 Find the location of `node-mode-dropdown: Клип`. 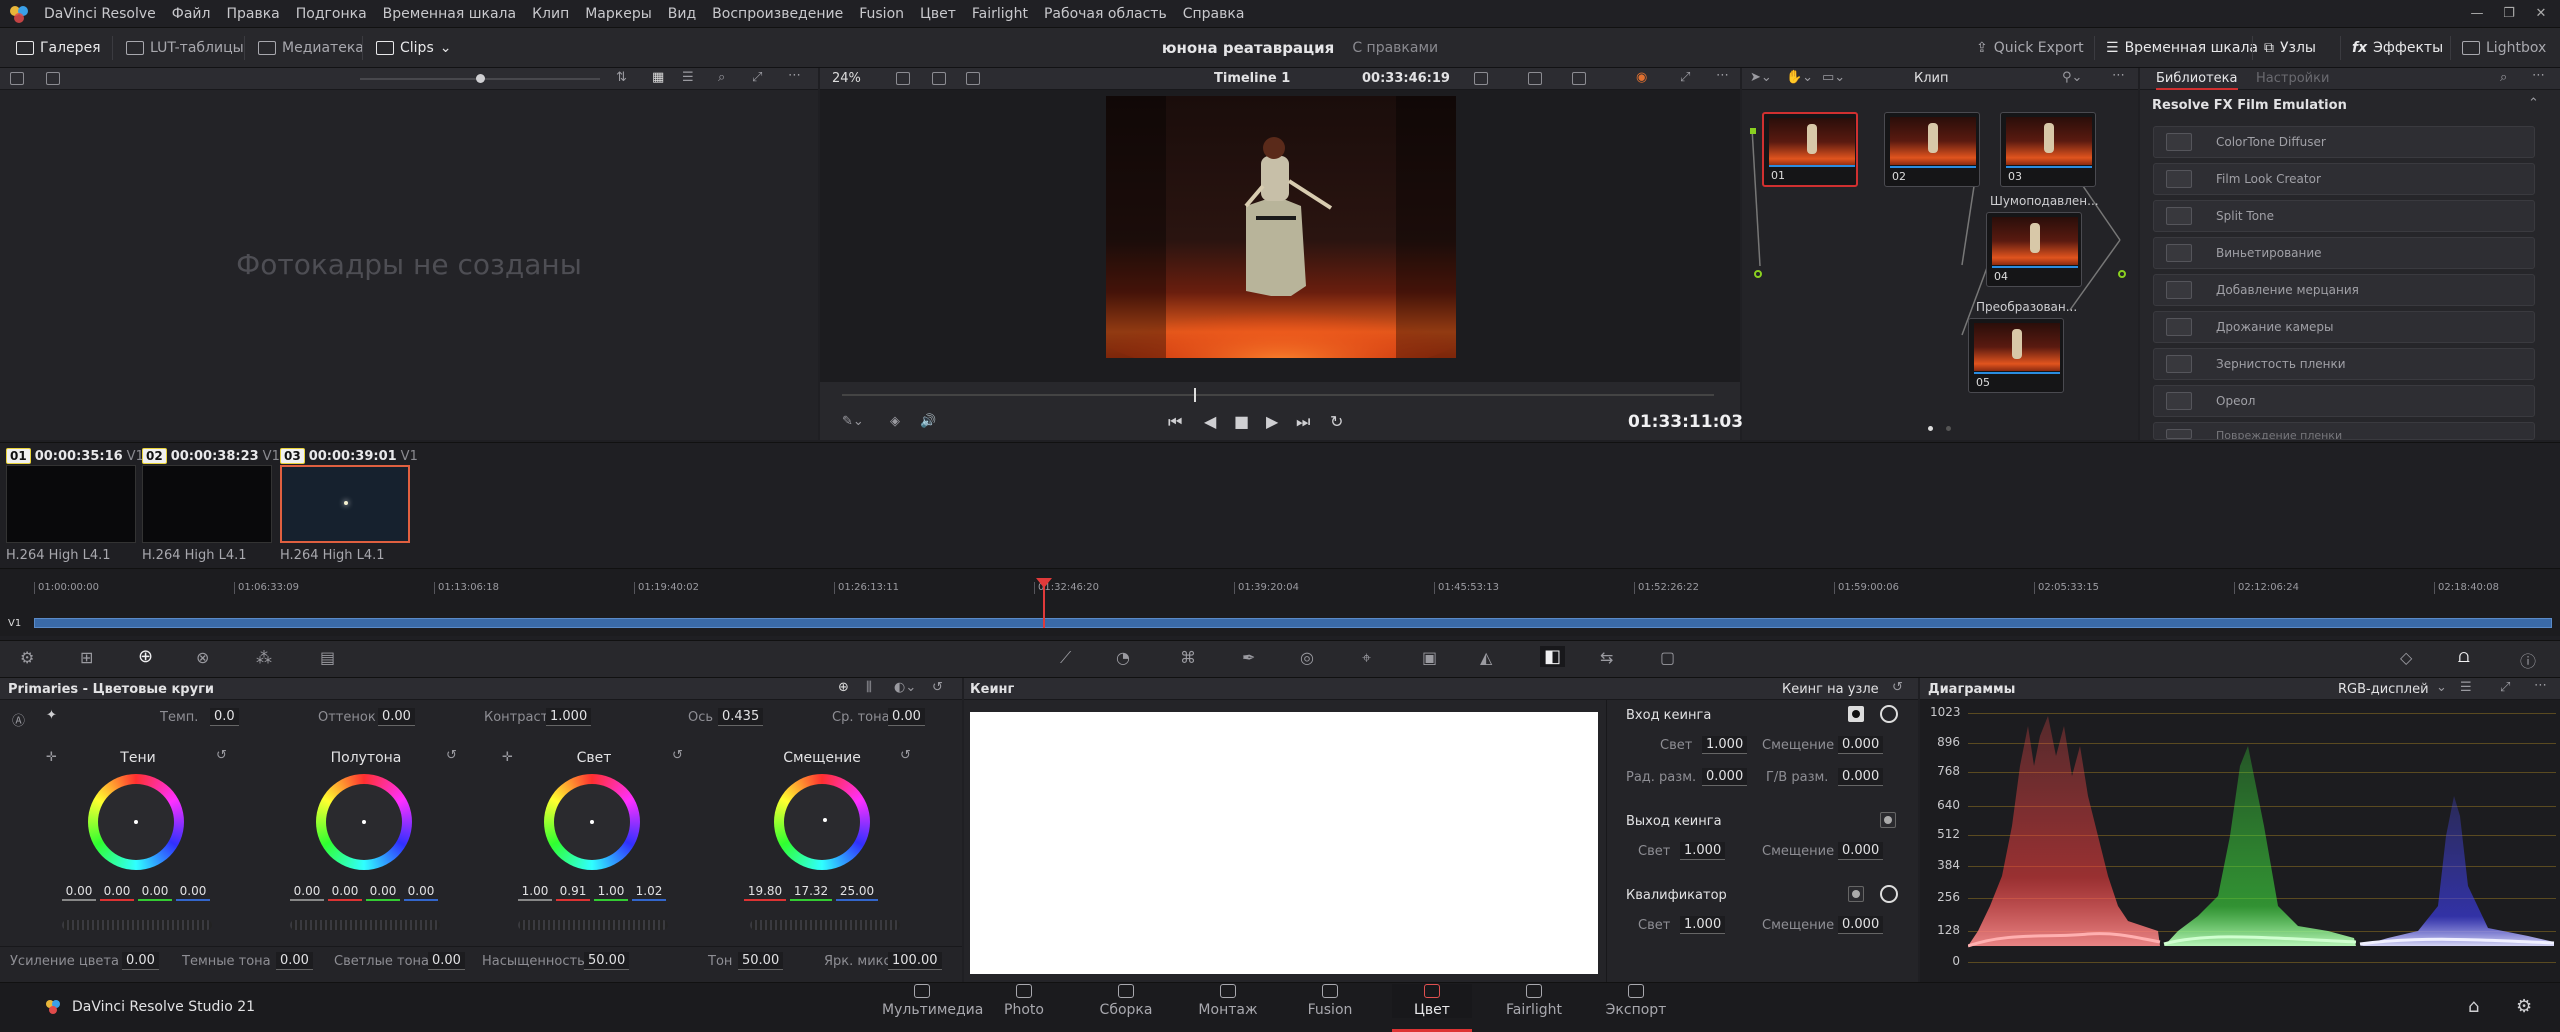

node-mode-dropdown: Клип is located at coordinates (1931, 78).